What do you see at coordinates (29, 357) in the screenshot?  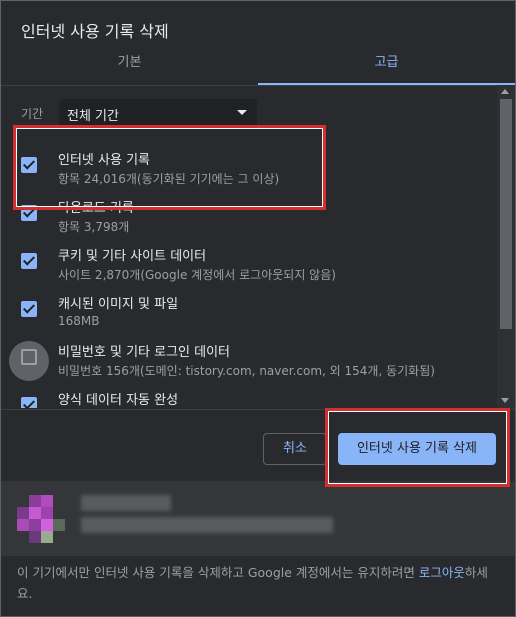 I see `passwords-checkbox` at bounding box center [29, 357].